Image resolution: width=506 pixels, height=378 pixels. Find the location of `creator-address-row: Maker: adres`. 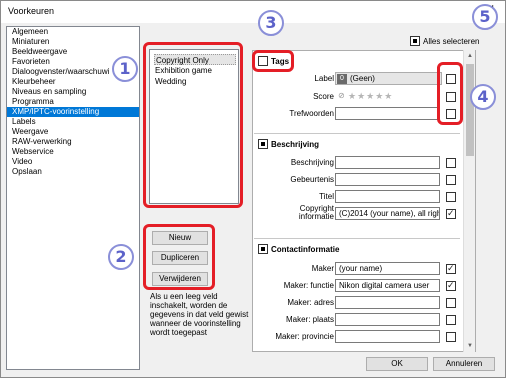

creator-address-row: Maker: adres is located at coordinates (357, 303).